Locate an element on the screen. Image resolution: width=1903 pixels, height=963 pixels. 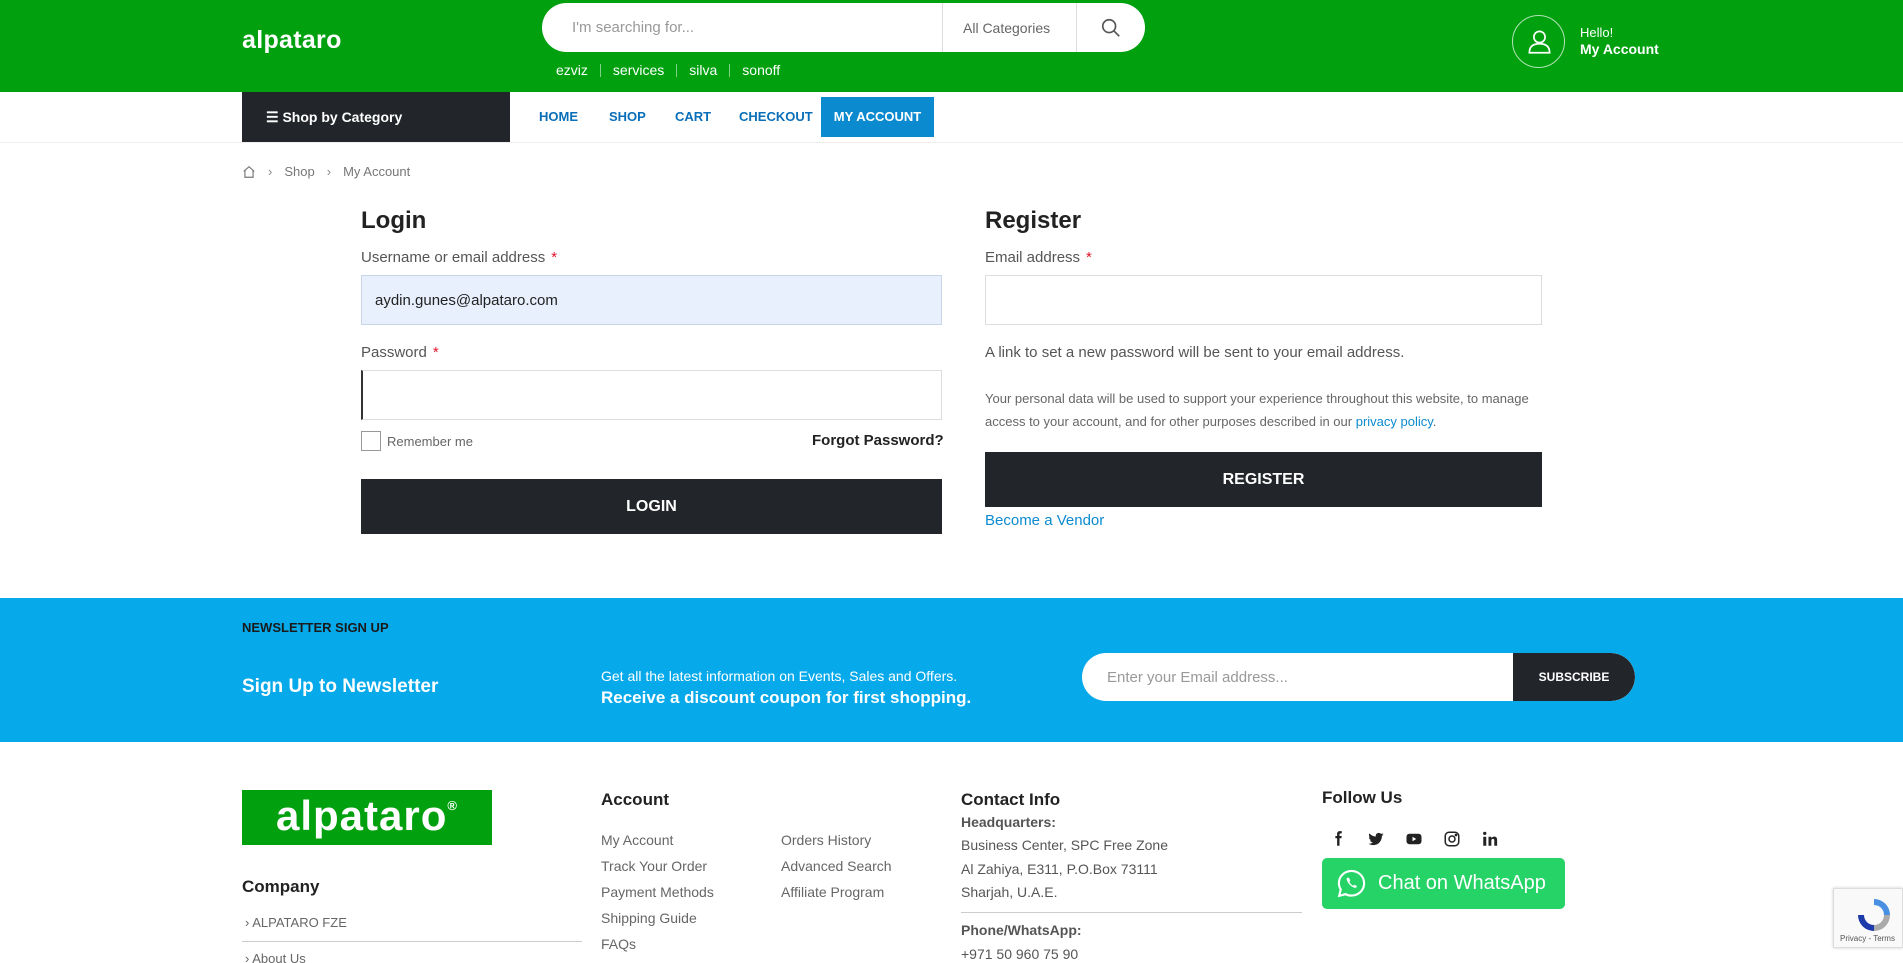
tag-link: services is located at coordinates (638, 70).